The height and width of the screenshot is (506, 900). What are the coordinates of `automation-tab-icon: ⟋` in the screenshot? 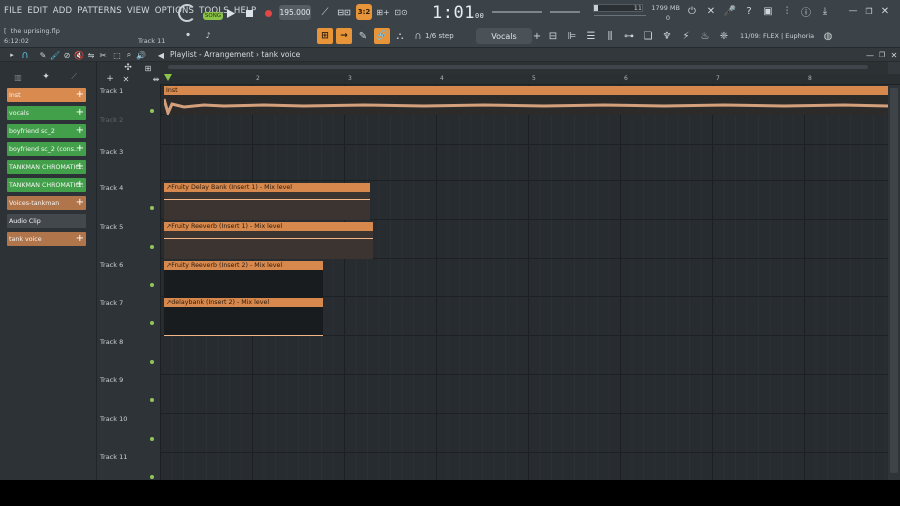 It's located at (74, 77).